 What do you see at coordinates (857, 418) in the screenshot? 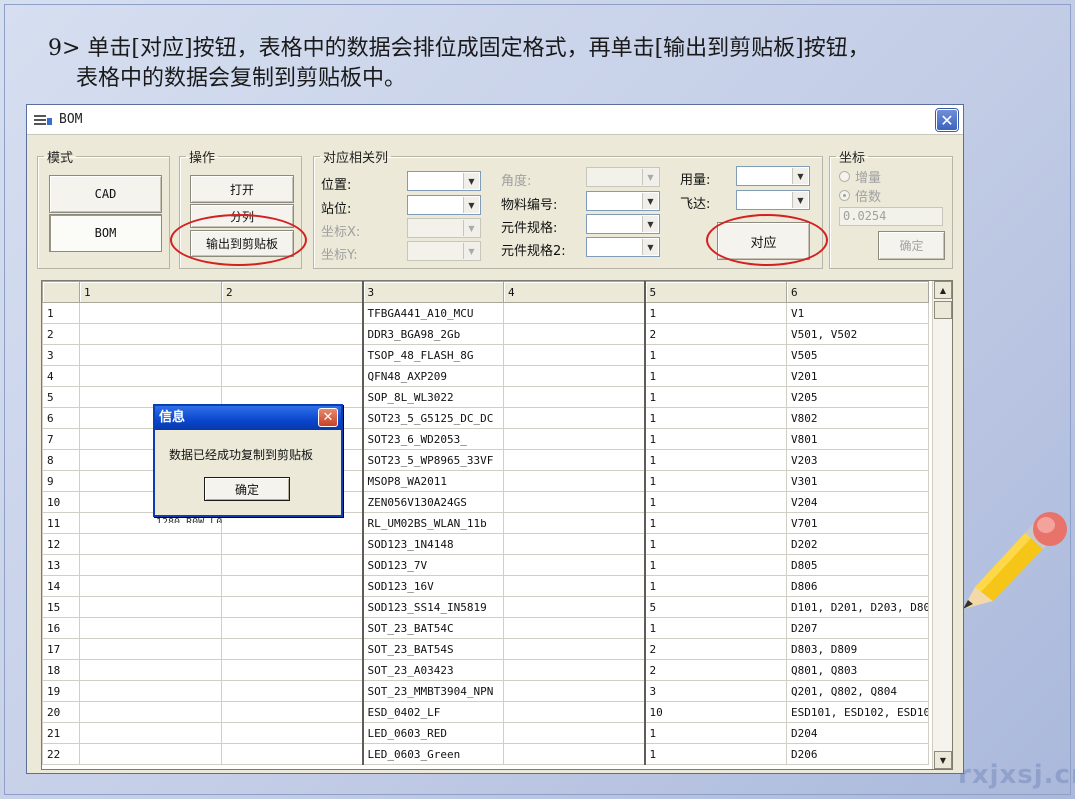
I see `table-cell: V802` at bounding box center [857, 418].